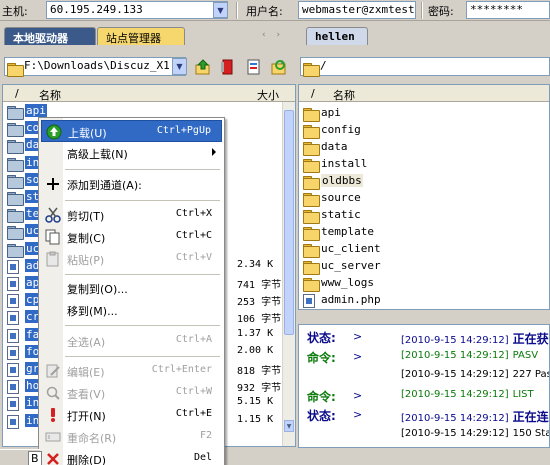  Describe the element at coordinates (131, 415) in the screenshot. I see `menu-item-open: 打开(N) Ctrl+E` at that location.